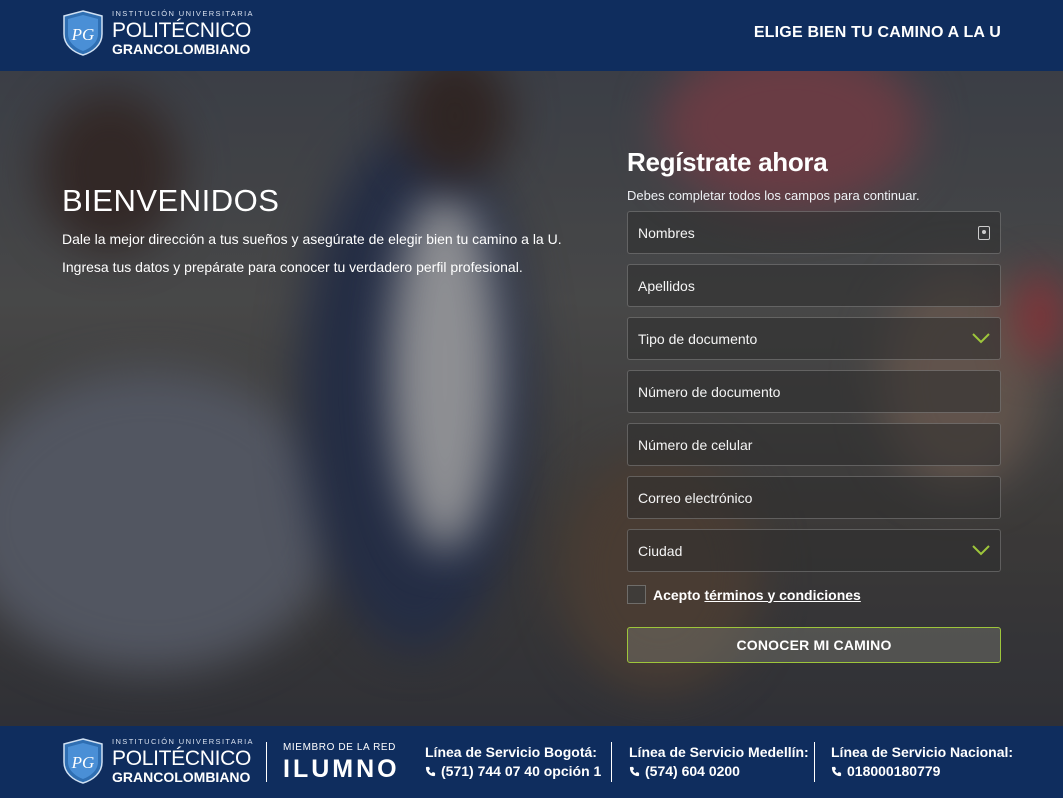 This screenshot has width=1063, height=798. I want to click on submit-button: CONOCER MI CAMINO, so click(814, 645).